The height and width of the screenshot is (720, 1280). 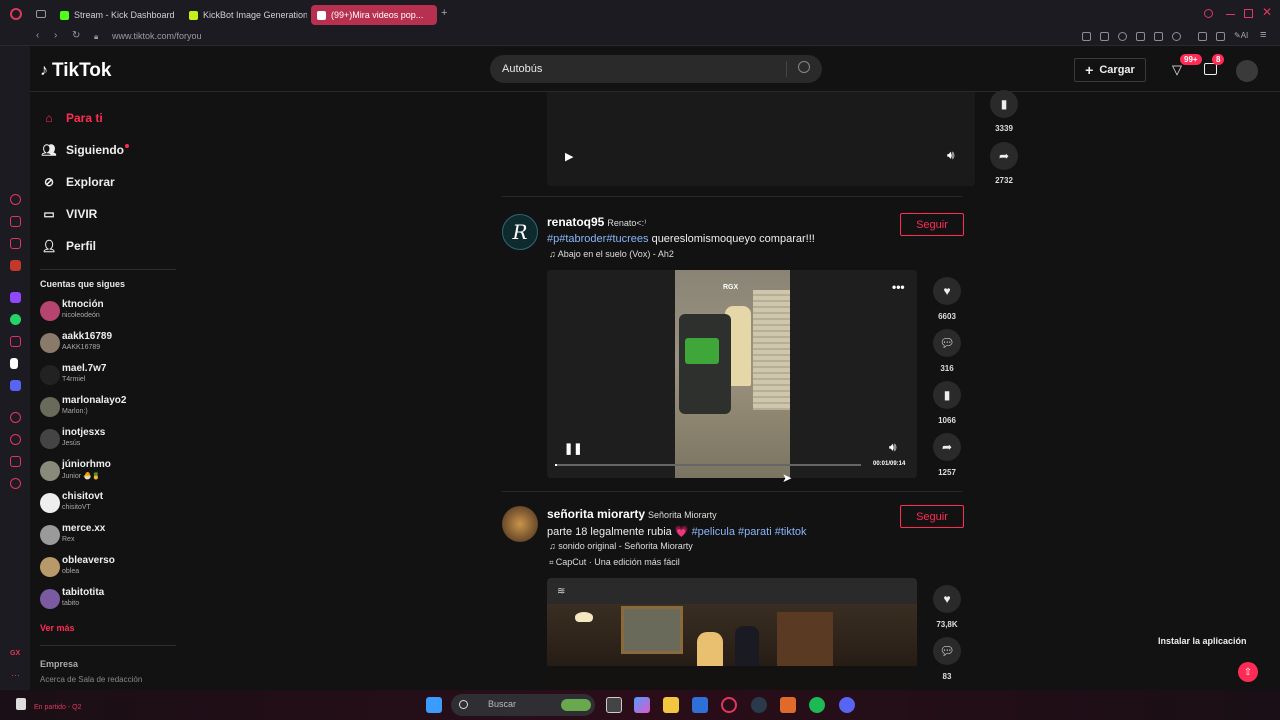 What do you see at coordinates (614, 562) in the screenshot?
I see `capcut-link: ⌗ CapCut · Una edición más fácil` at bounding box center [614, 562].